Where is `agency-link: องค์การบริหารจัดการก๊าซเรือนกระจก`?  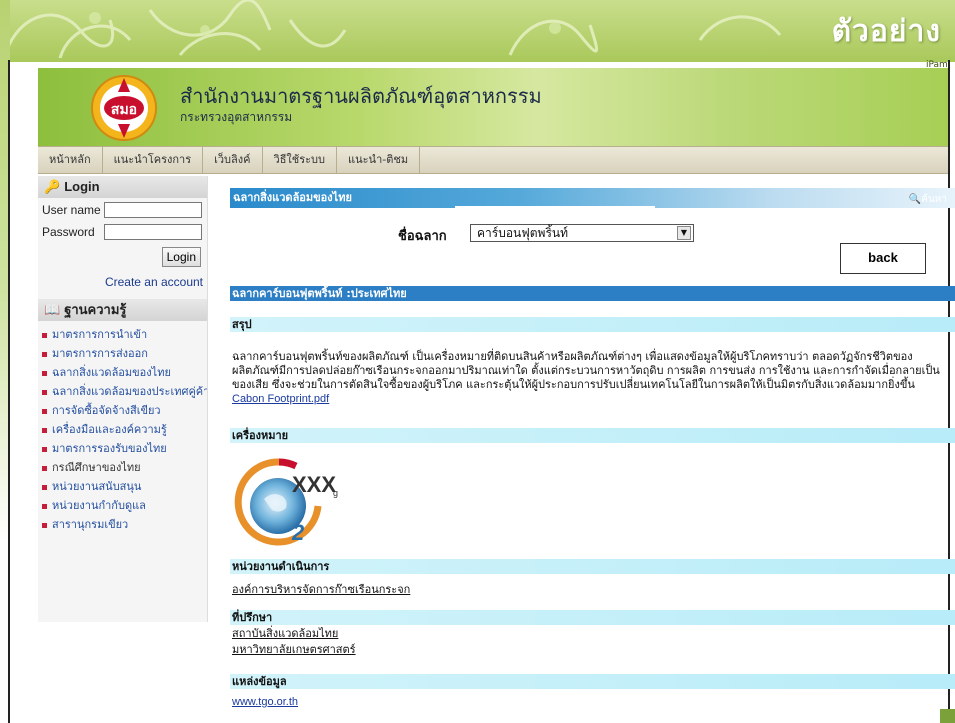
agency-link: องค์การบริหารจัดการก๊าซเรือนกระจก is located at coordinates (321, 589).